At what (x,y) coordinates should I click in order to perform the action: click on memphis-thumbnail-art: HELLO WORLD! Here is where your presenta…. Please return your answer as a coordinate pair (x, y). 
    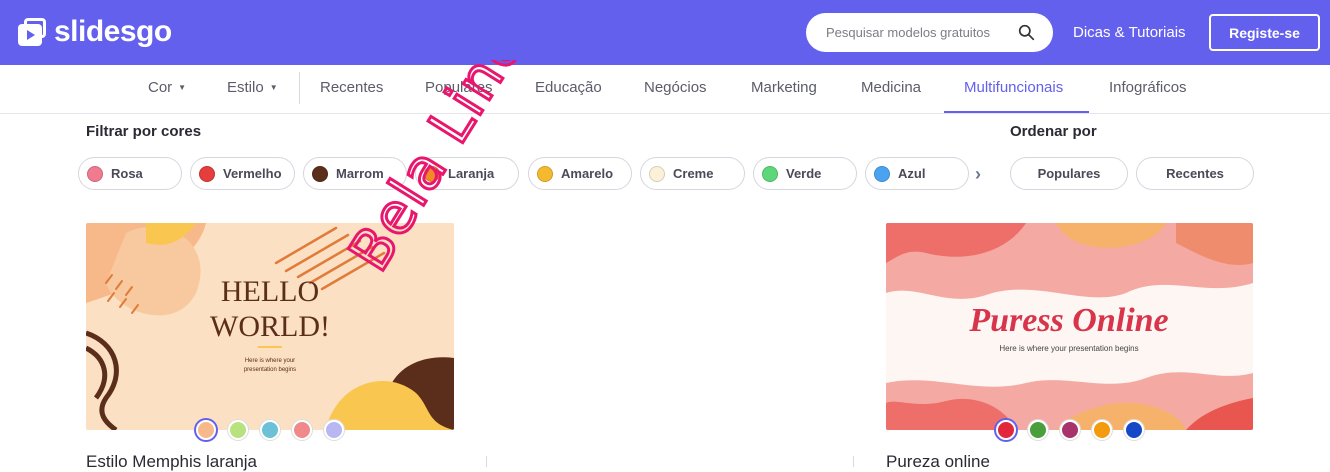
    Looking at the image, I should click on (270, 326).